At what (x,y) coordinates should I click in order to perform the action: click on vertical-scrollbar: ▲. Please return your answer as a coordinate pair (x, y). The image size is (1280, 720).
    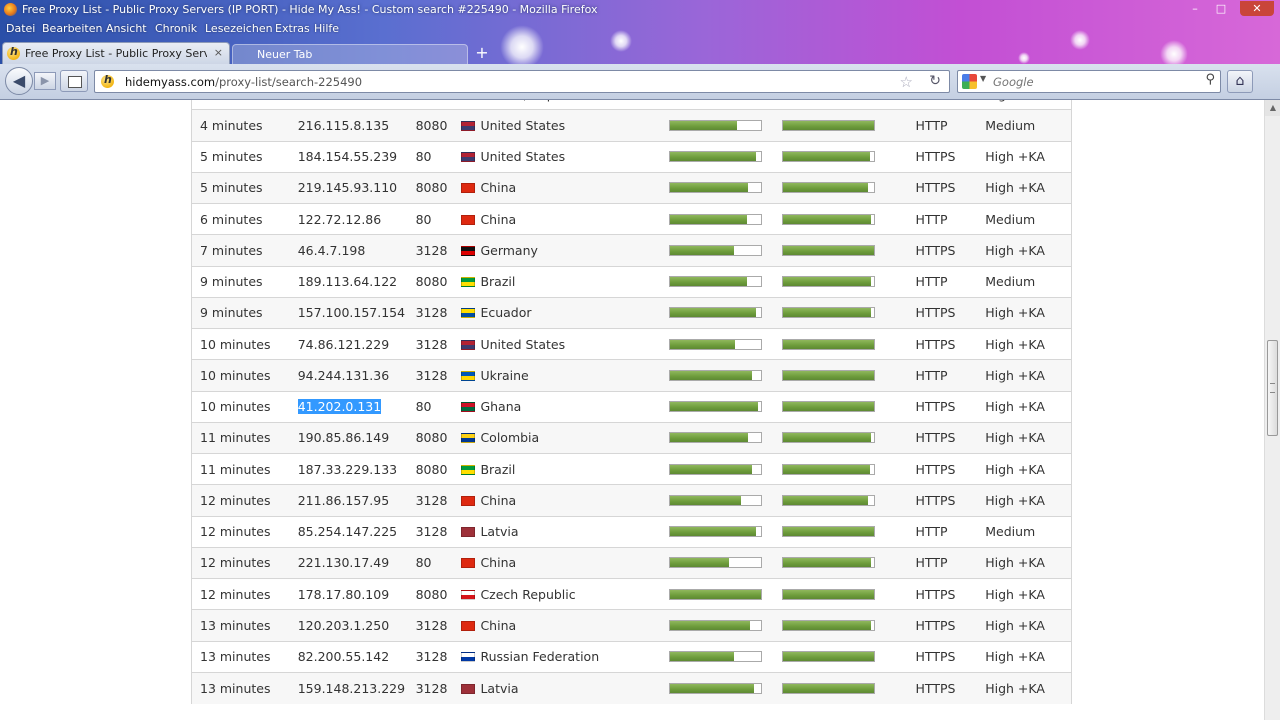
    Looking at the image, I should click on (1272, 410).